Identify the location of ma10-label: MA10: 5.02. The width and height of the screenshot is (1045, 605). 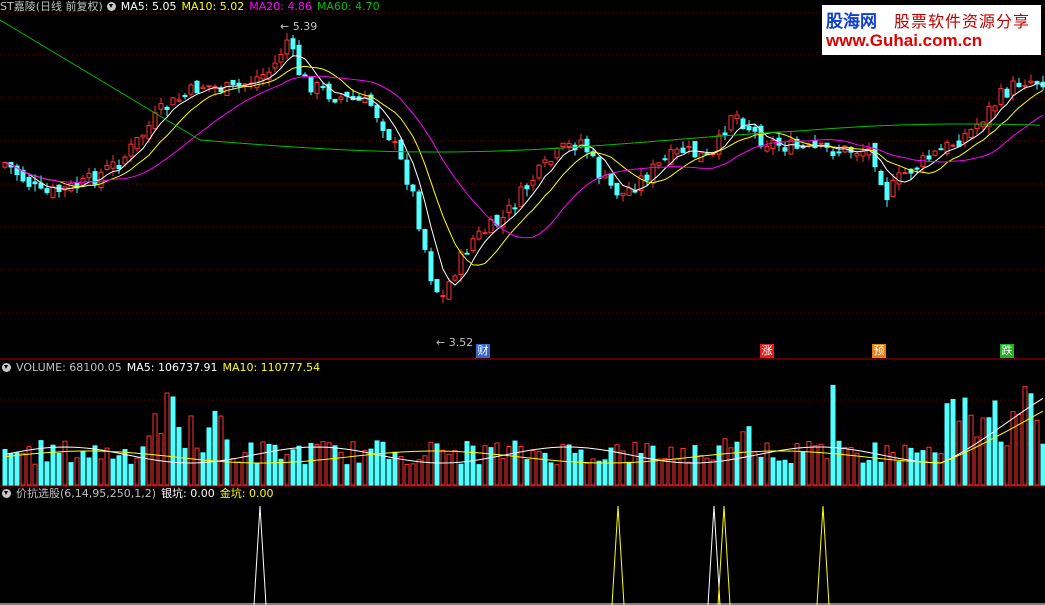
(213, 6).